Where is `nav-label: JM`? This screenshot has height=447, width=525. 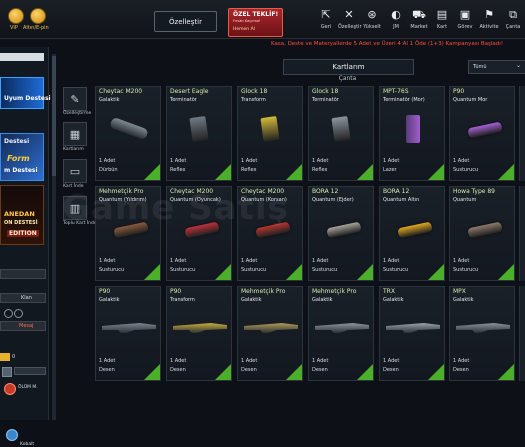 nav-label: JM is located at coordinates (396, 27).